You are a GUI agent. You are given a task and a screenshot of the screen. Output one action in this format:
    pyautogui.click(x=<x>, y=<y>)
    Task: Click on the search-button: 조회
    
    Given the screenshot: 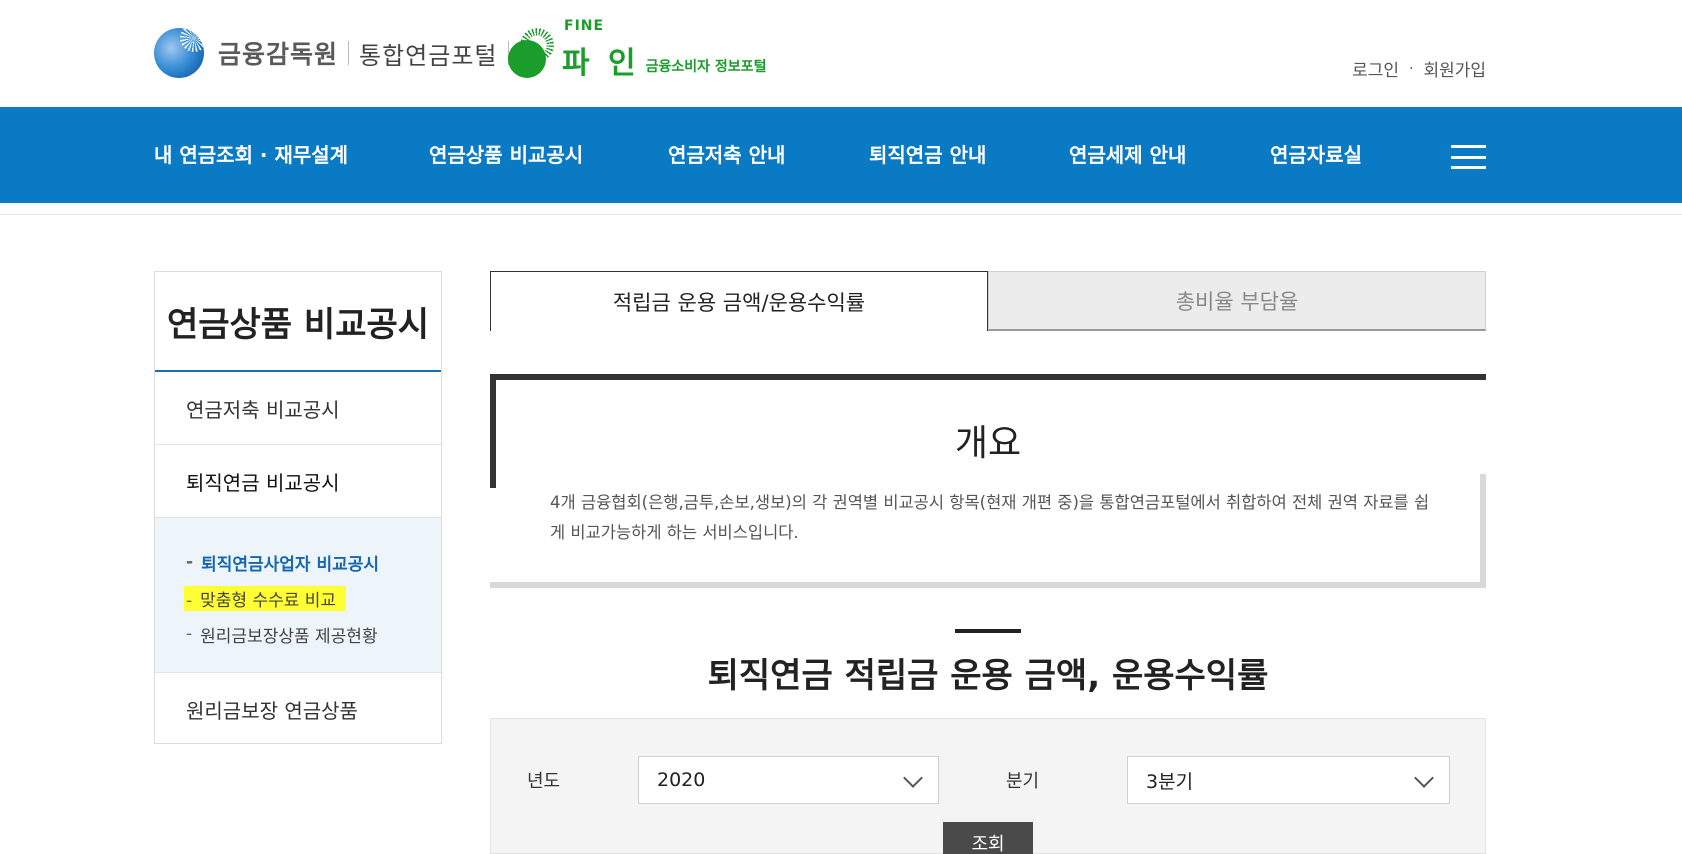 What is the action you would take?
    pyautogui.click(x=988, y=838)
    